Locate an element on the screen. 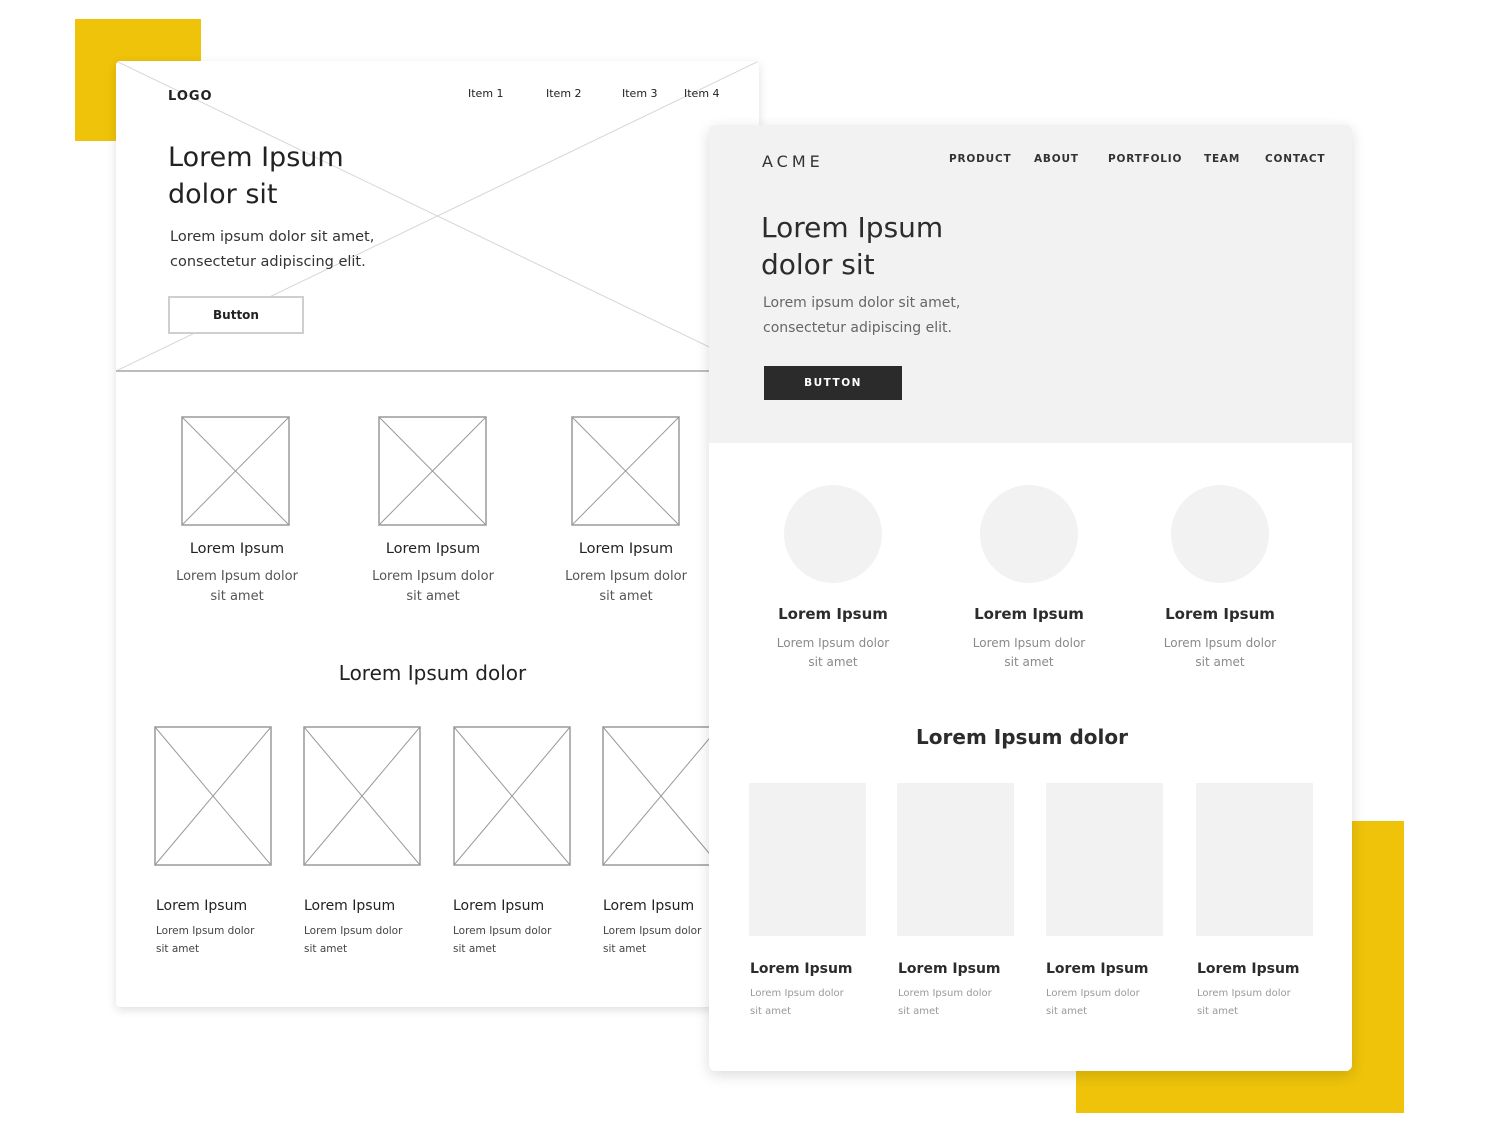 The height and width of the screenshot is (1130, 1500). clean-nav-team: TEAM is located at coordinates (1222, 159).